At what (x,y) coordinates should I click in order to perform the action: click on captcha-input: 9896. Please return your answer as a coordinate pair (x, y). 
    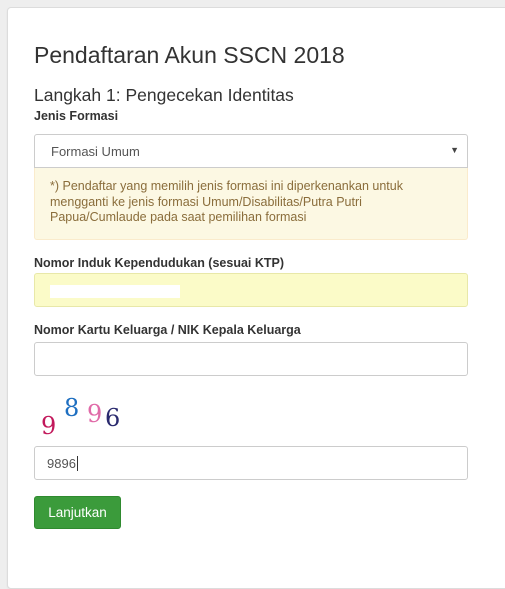
    Looking at the image, I should click on (251, 463).